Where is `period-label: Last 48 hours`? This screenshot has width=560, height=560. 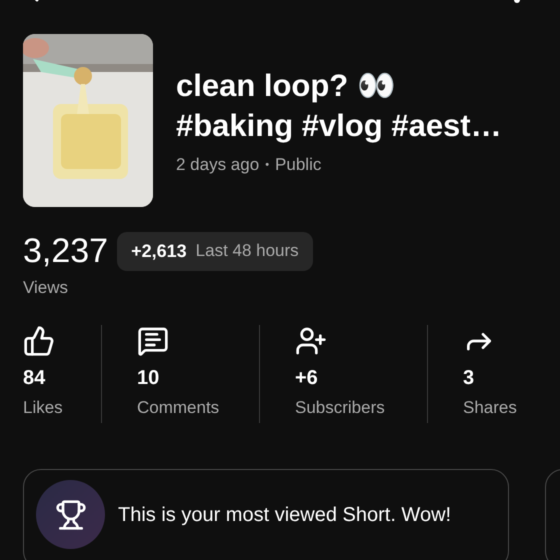 period-label: Last 48 hours is located at coordinates (247, 251).